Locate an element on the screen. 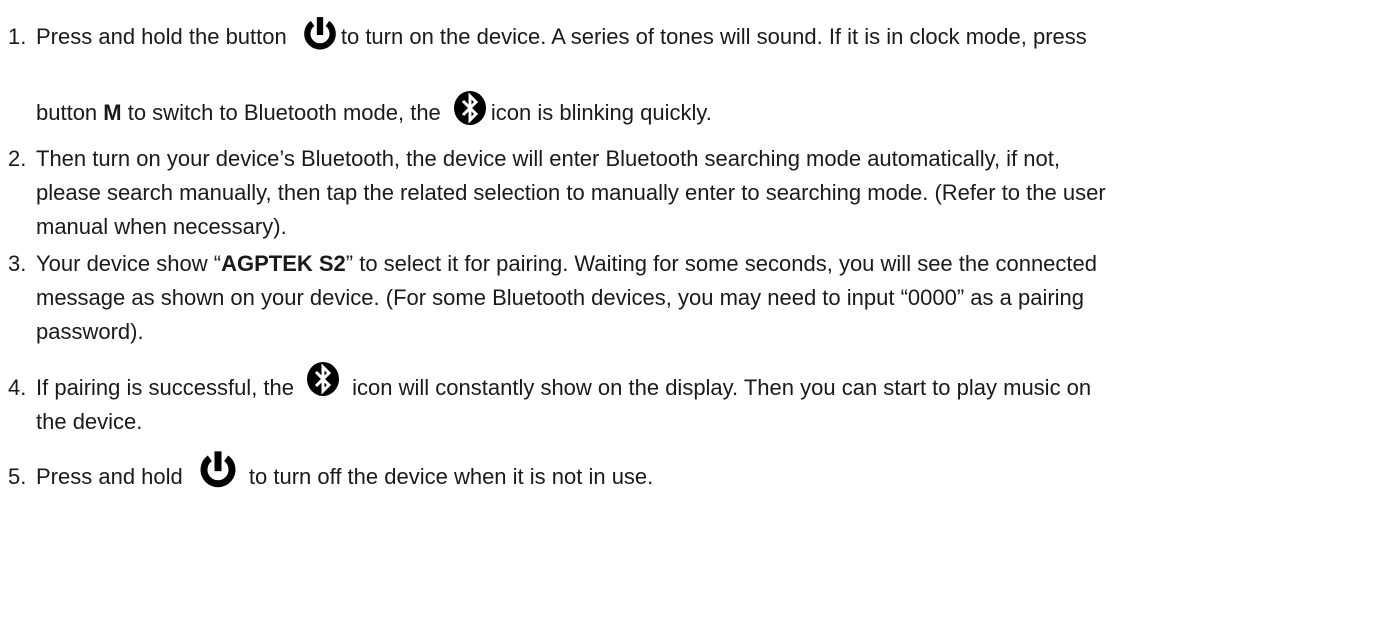  step-number: 5. is located at coordinates (17, 476).